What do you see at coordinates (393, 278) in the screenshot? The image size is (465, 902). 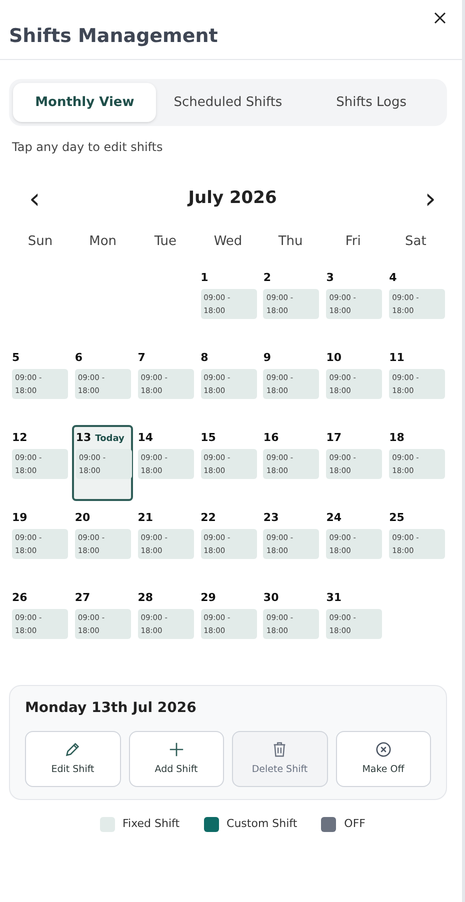 I see `day-number: 4` at bounding box center [393, 278].